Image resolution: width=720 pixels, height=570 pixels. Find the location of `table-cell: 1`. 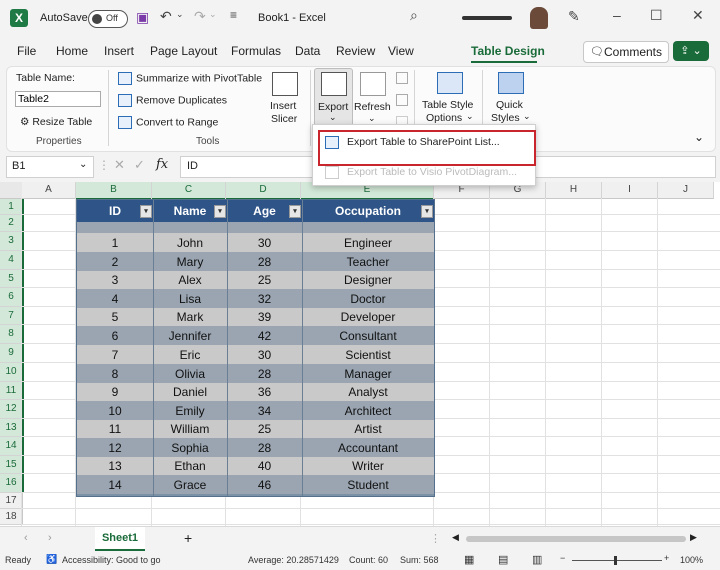

table-cell: 1 is located at coordinates (115, 243).